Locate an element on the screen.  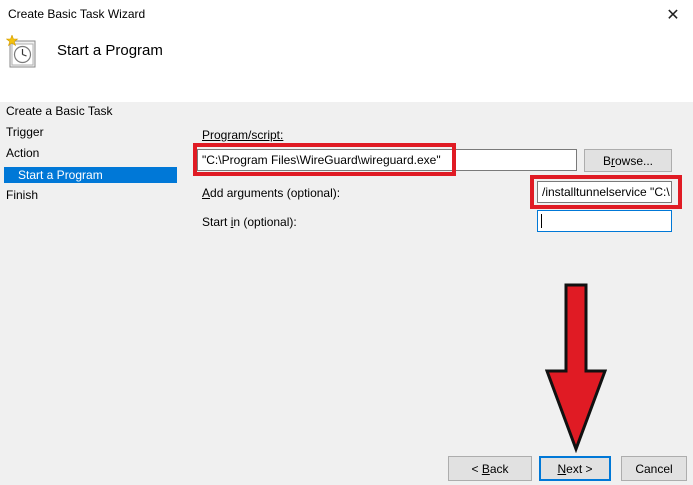
red-arrow-pointing-to-next is located at coordinates (576, 368).